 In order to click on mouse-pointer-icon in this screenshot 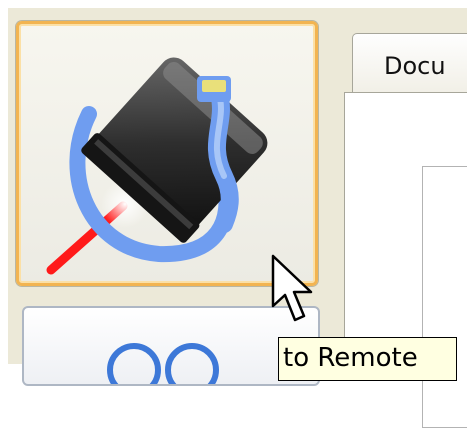, I will do `click(292, 288)`.